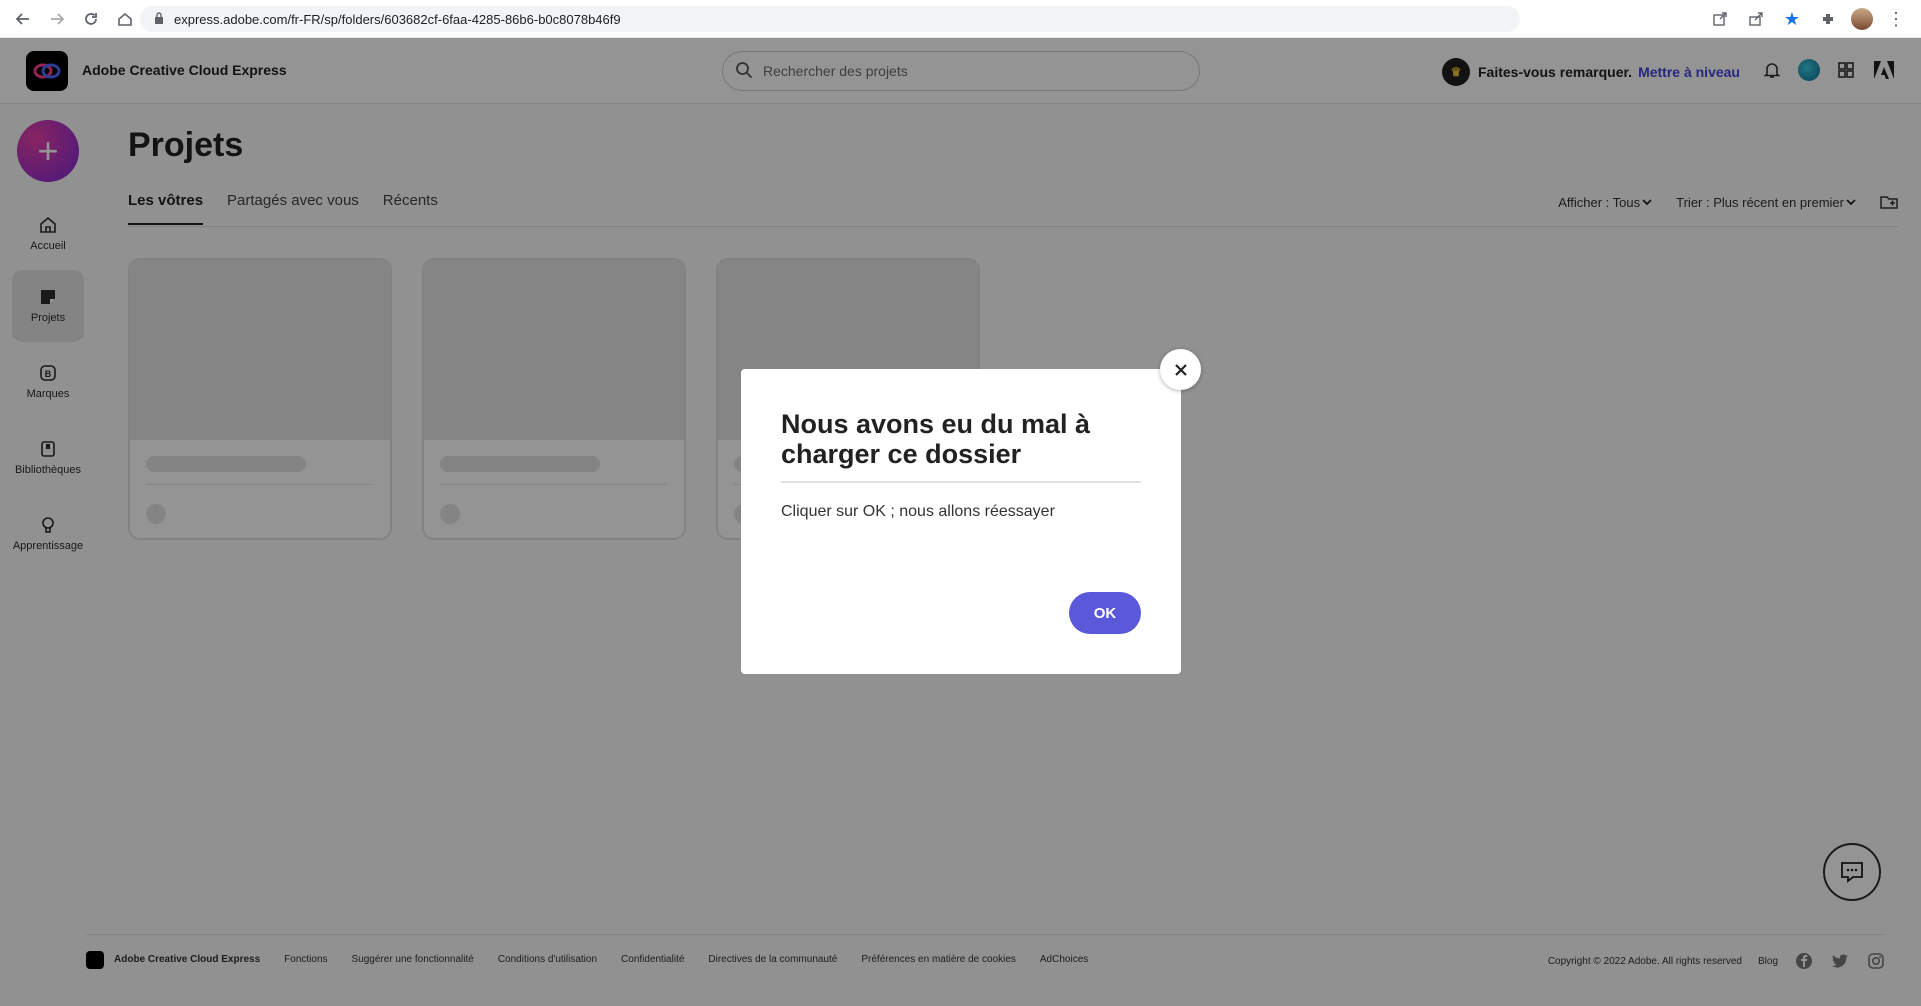  Describe the element at coordinates (159, 19) in the screenshot. I see `lock-icon` at that location.